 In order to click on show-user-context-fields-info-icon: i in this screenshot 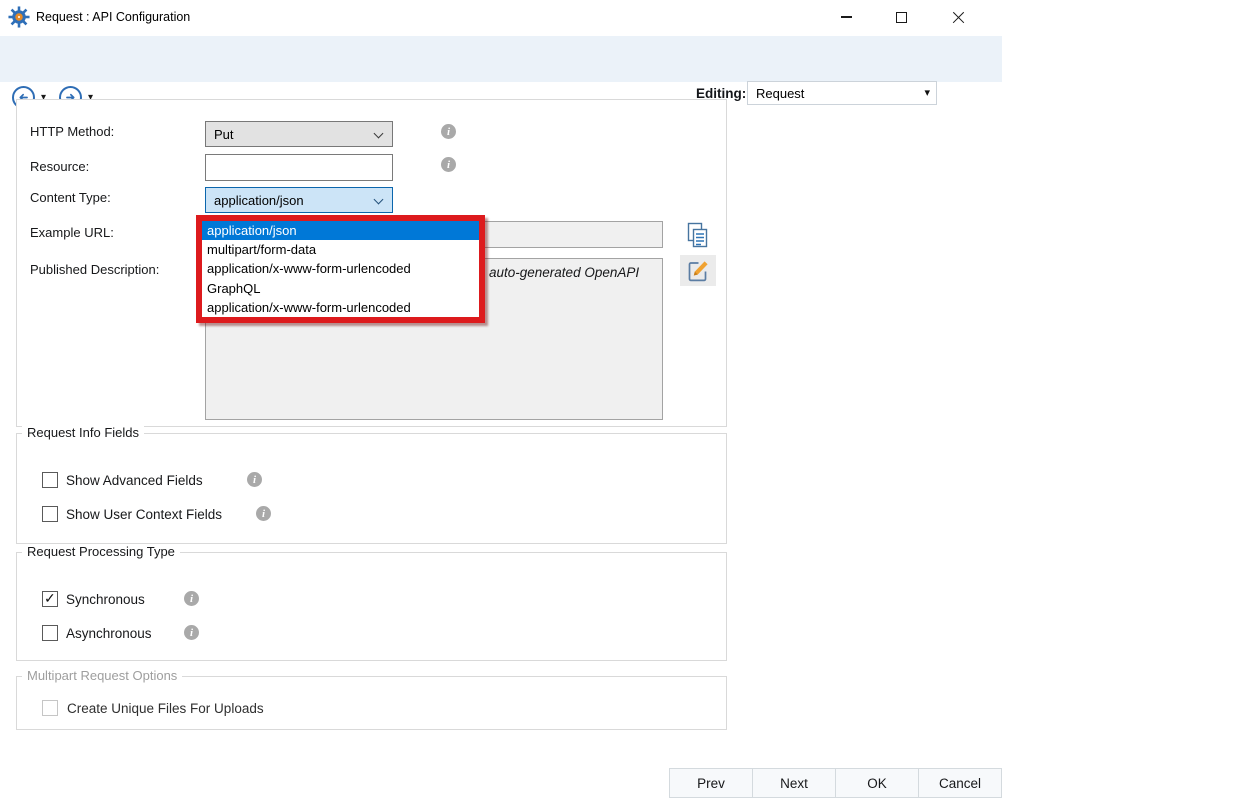, I will do `click(263, 513)`.